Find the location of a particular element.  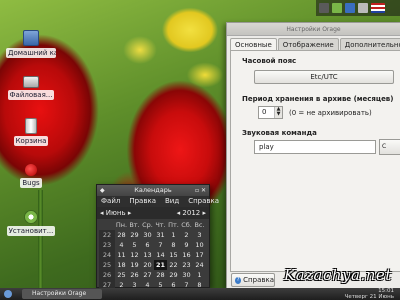

network-icon is located at coordinates (350, 8).